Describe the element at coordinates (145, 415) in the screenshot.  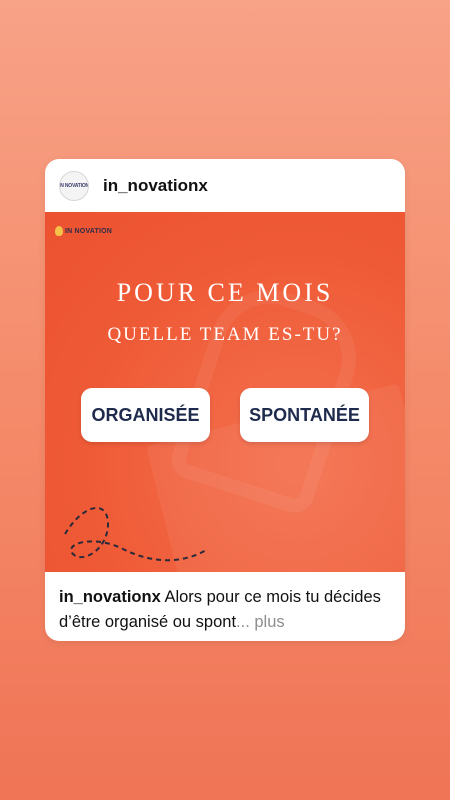
I see `option-organisee-button: ORGANISÉE` at that location.